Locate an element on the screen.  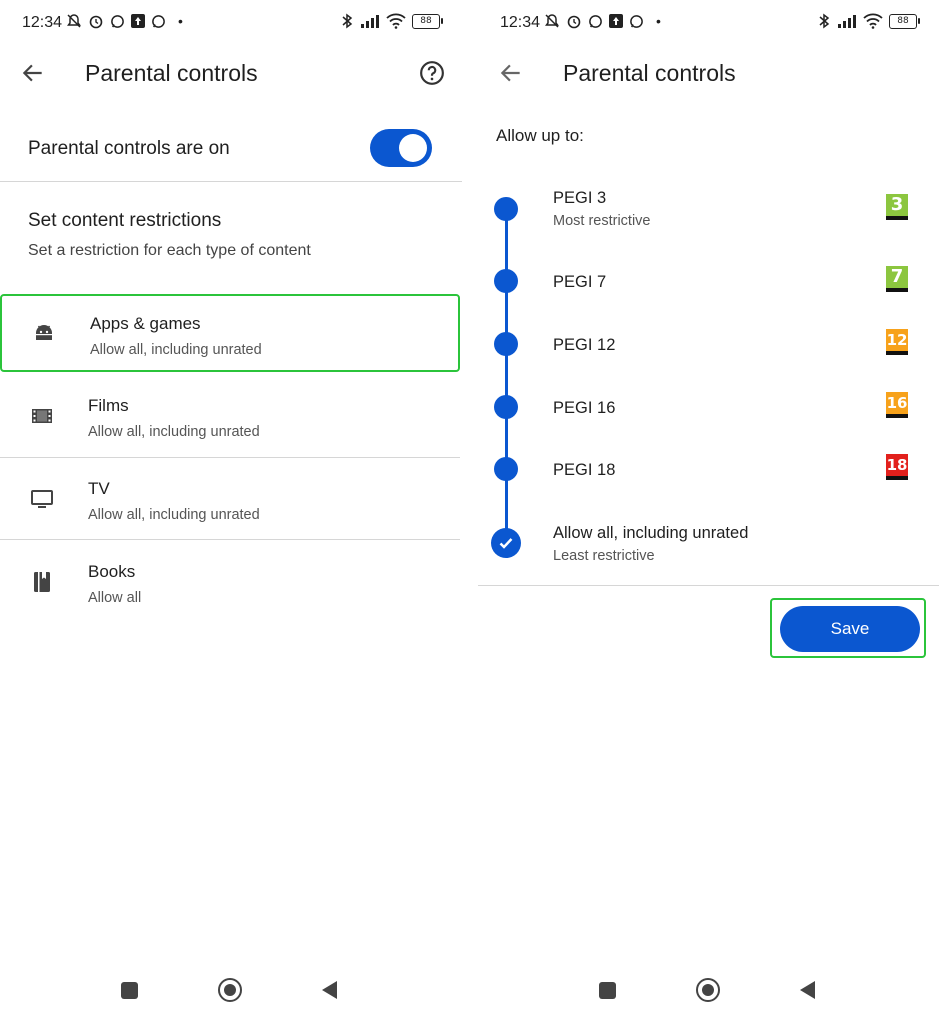
tv-icon is located at coordinates (42, 499).